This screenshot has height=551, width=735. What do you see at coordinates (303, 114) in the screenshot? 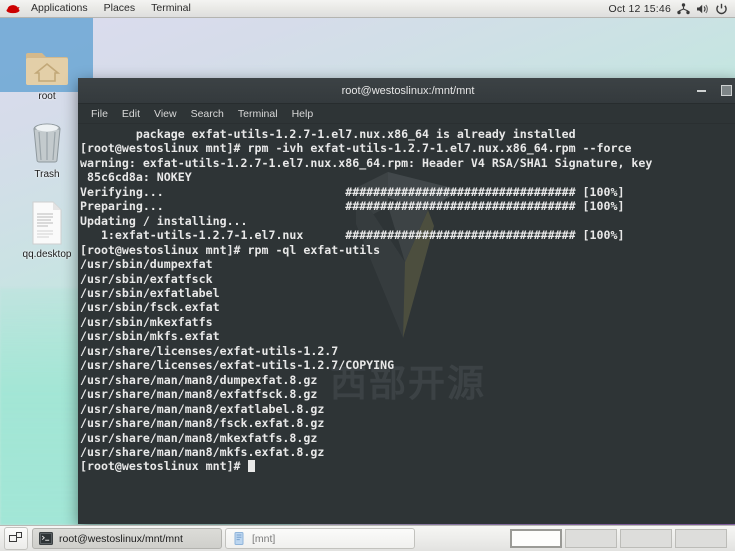
I see `terminal-menu-help: Help` at bounding box center [303, 114].